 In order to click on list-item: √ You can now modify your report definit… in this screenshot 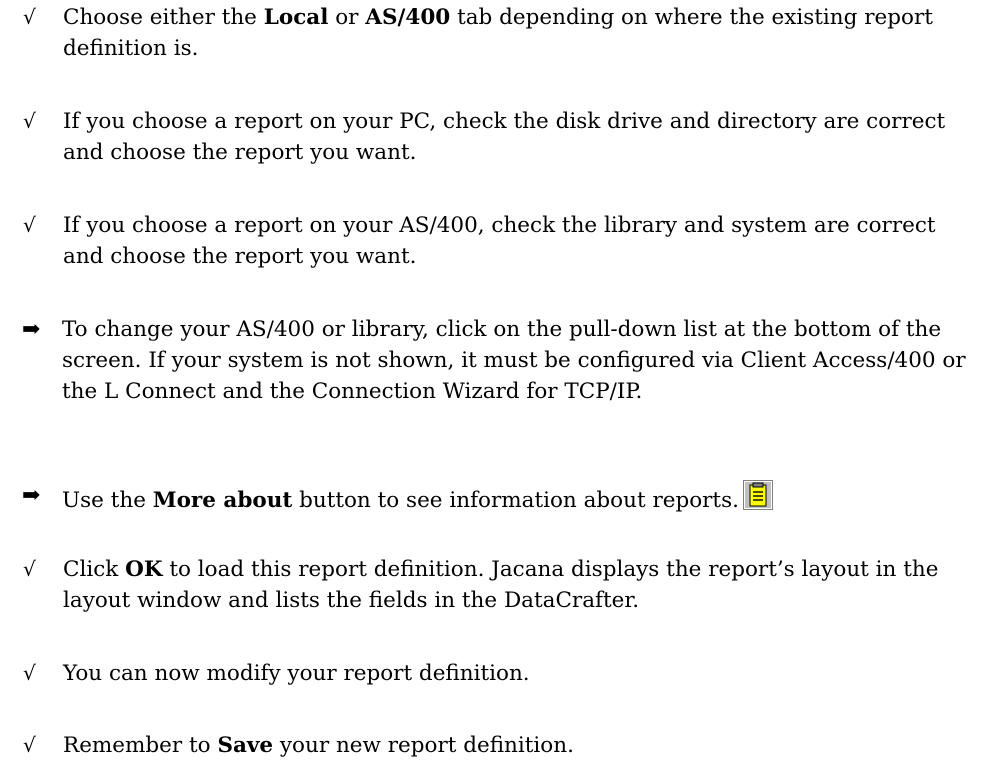, I will do `click(496, 673)`.